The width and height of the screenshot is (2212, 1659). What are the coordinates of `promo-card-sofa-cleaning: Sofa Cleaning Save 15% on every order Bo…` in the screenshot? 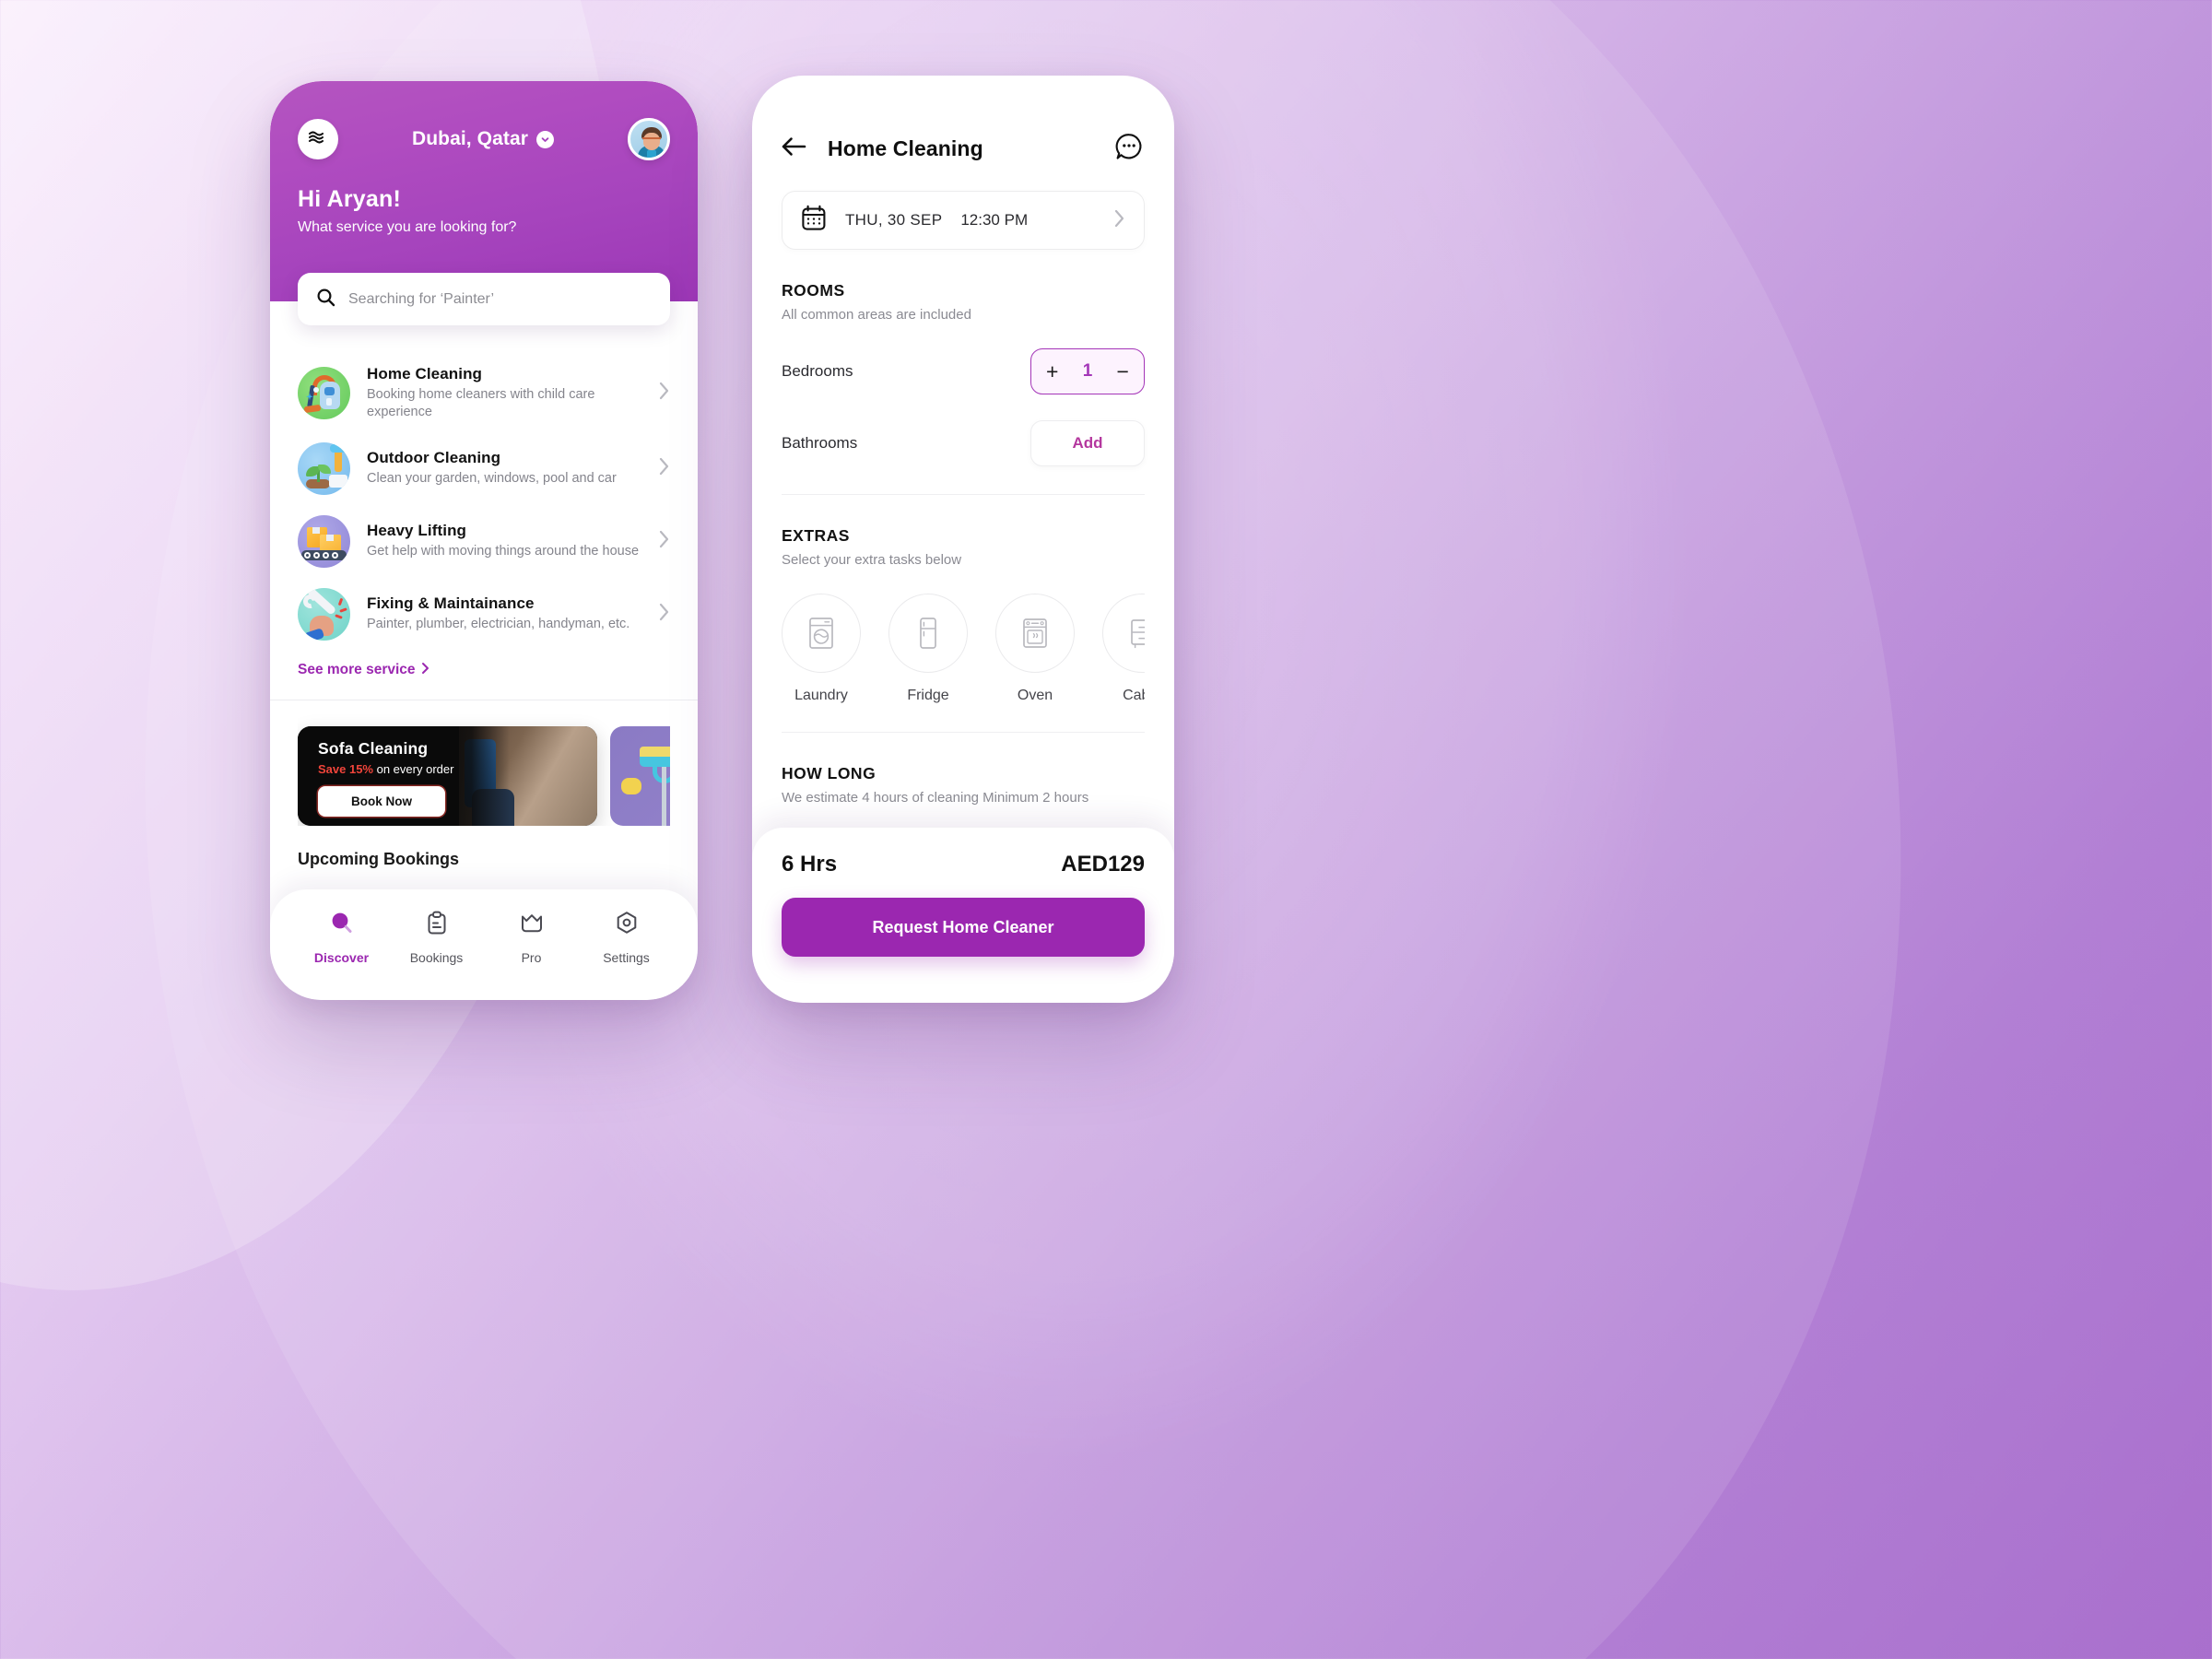 It's located at (447, 775).